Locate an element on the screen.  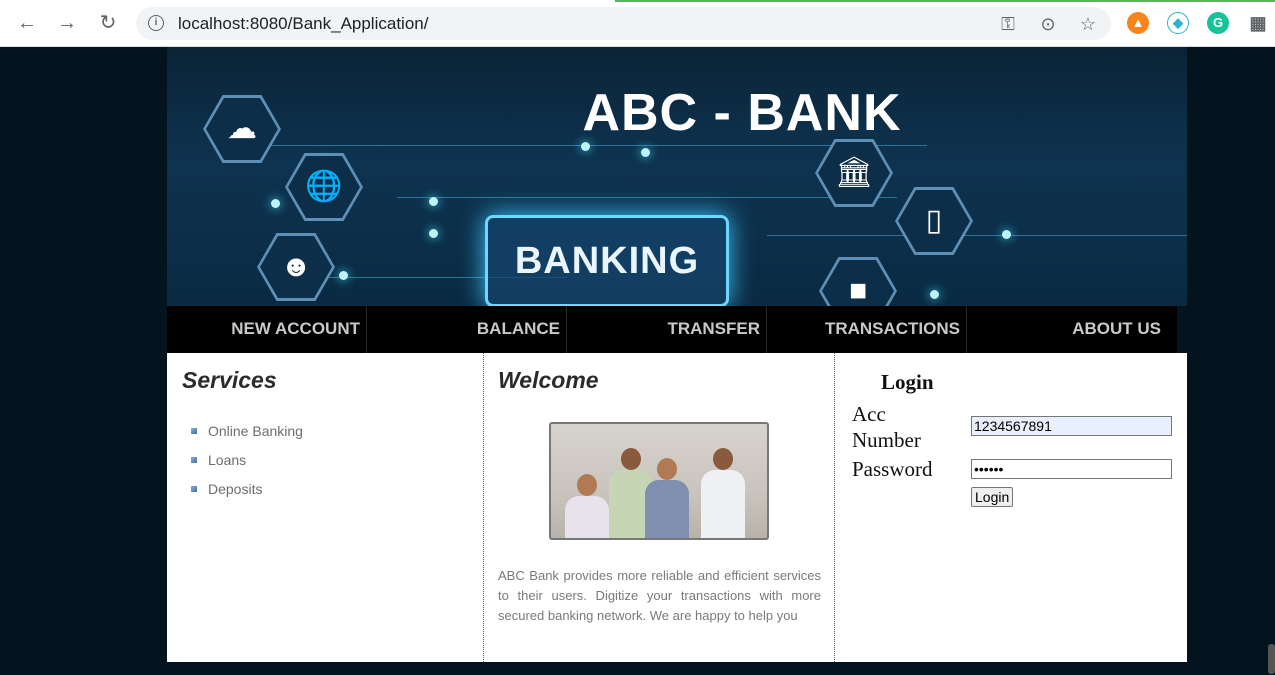
crystal-extension-icon: ◆ is located at coordinates (1178, 23).